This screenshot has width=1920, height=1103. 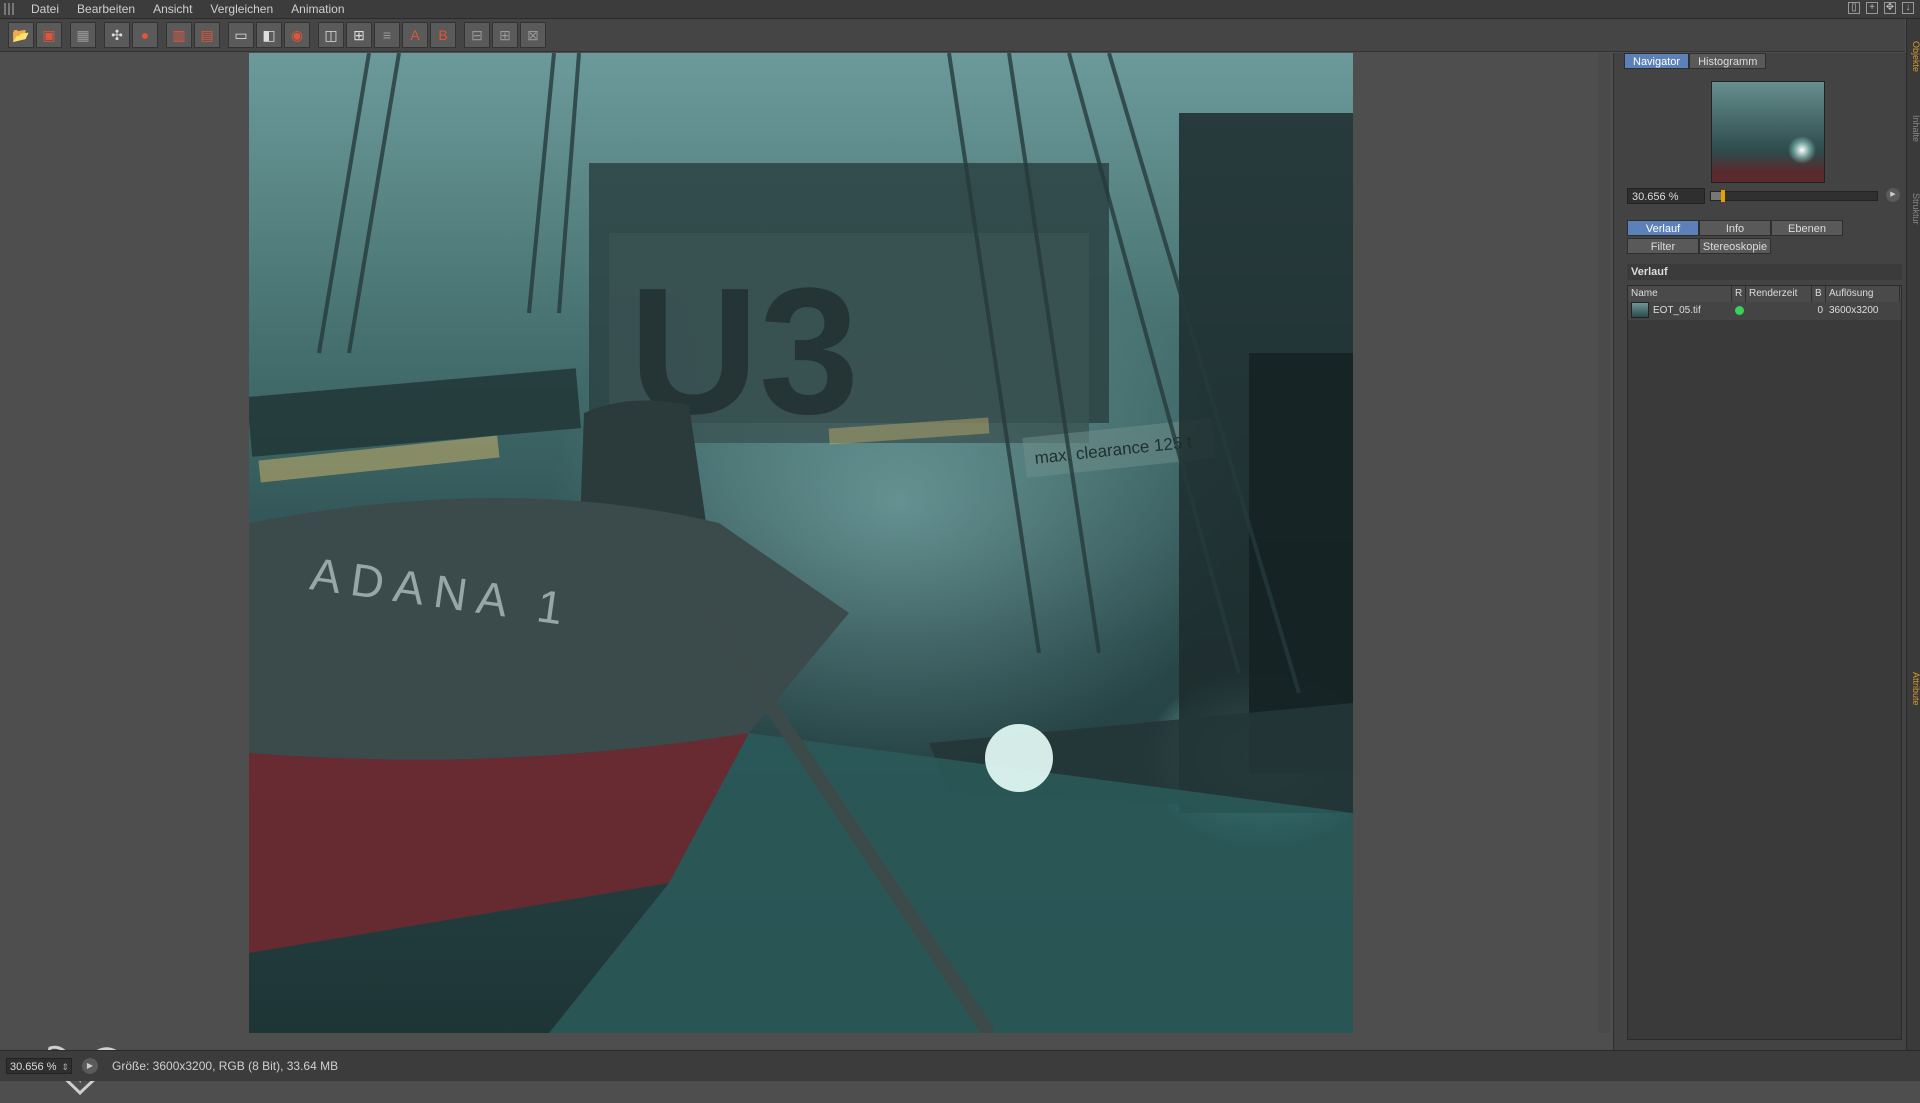 What do you see at coordinates (1872, 8) in the screenshot?
I see `maximize-icon: +` at bounding box center [1872, 8].